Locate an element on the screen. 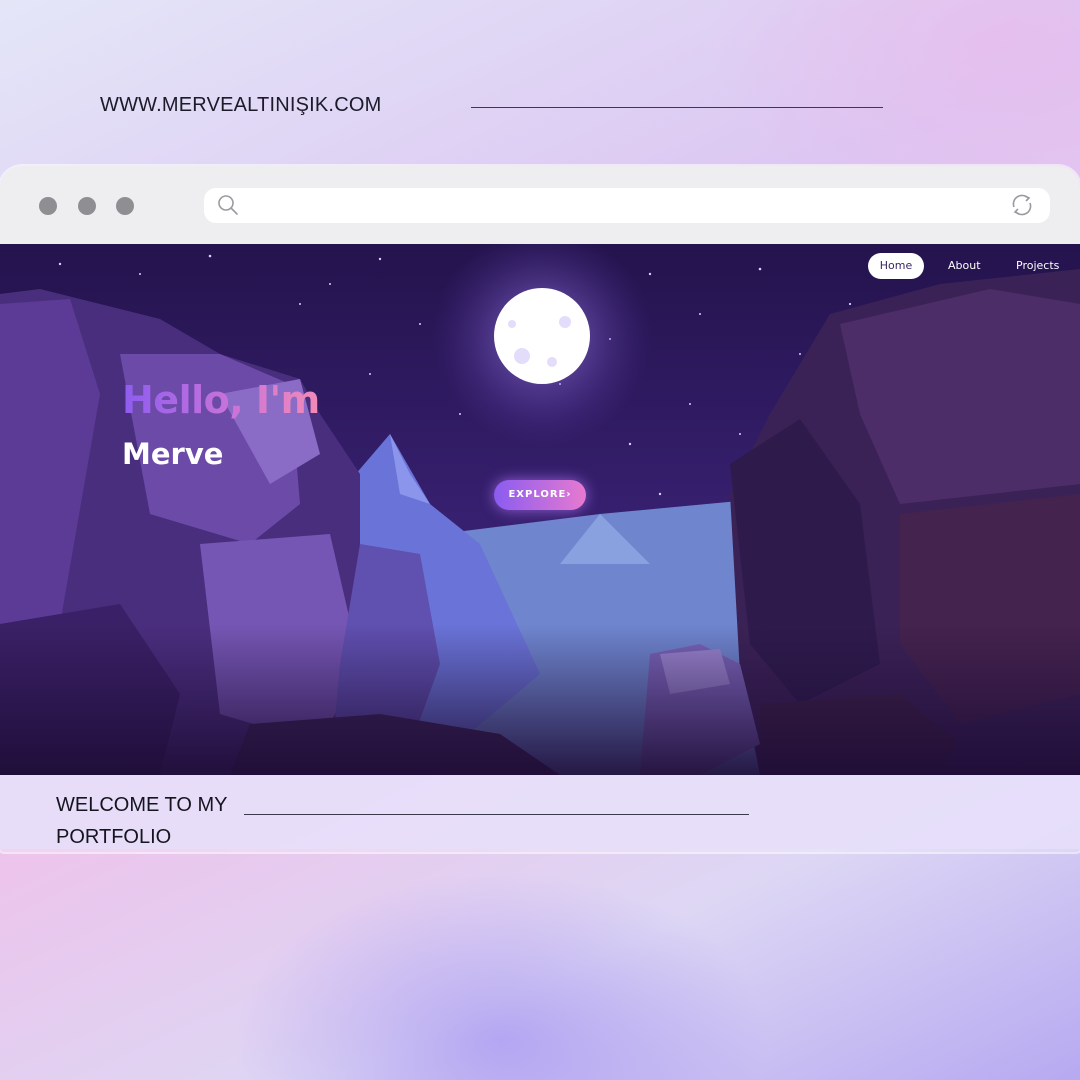  window-maximize-dot is located at coordinates (125, 206).